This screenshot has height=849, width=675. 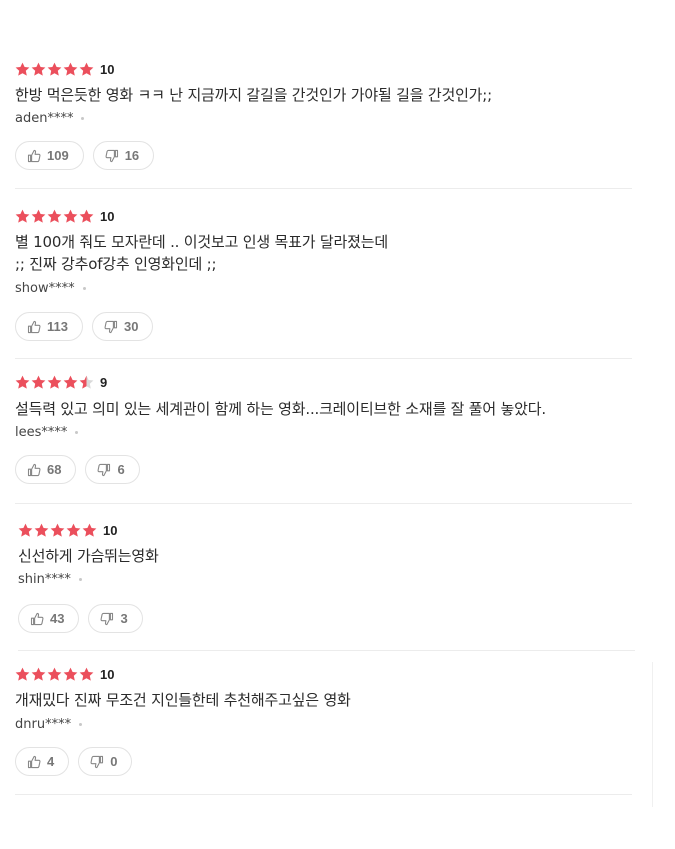 What do you see at coordinates (84, 326) in the screenshot?
I see `vote-buttons: 113 30` at bounding box center [84, 326].